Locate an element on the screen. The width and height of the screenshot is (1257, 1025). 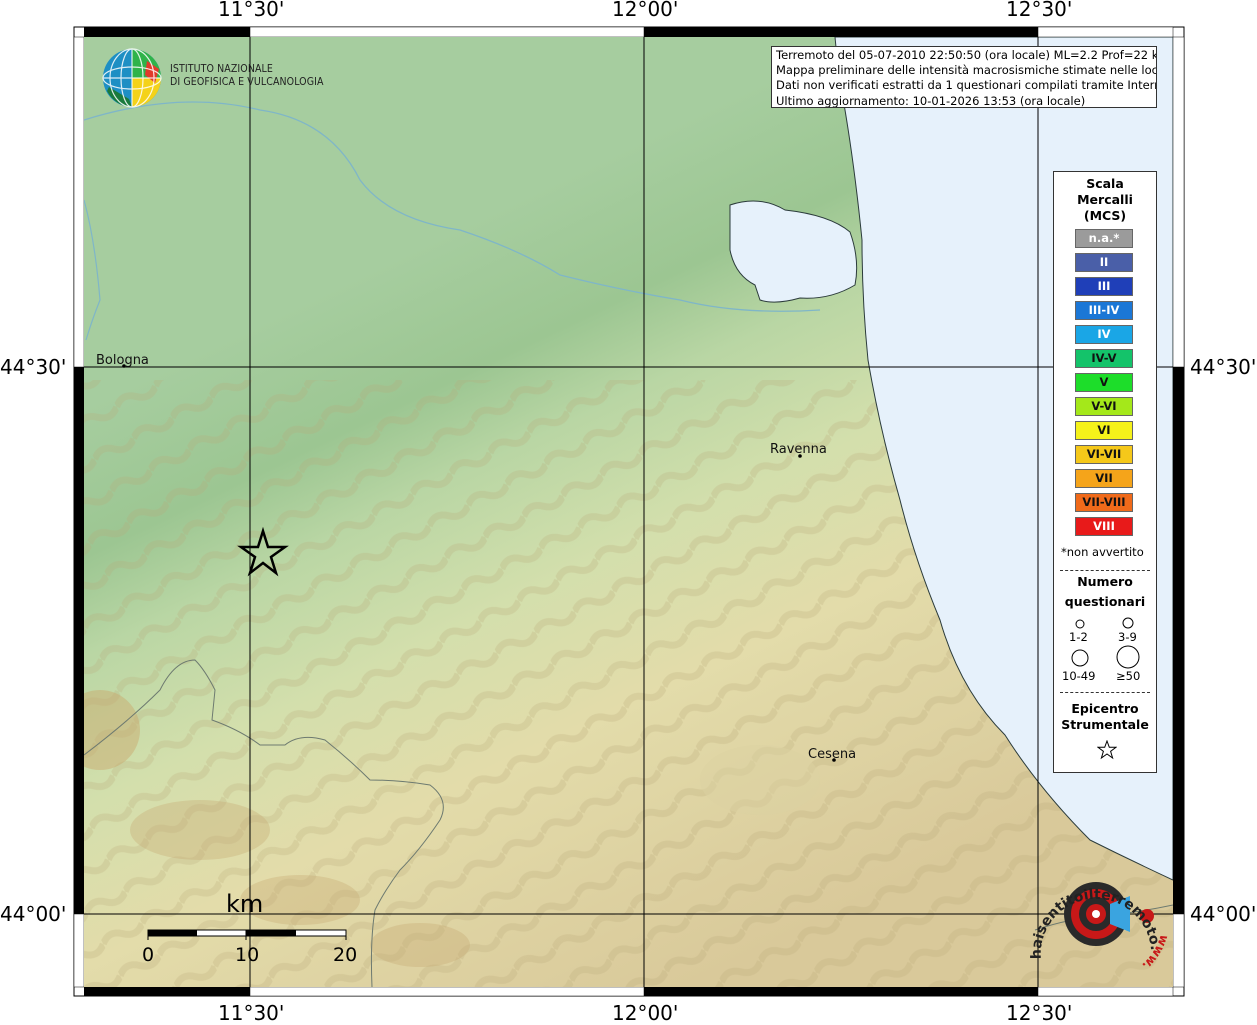
lat-label-right-1: 44°30' is located at coordinates (1223, 367).